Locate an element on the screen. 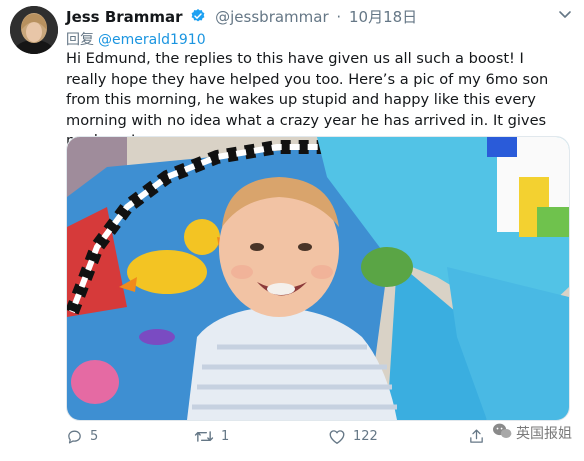  retweet-button: 1 is located at coordinates (211, 436).